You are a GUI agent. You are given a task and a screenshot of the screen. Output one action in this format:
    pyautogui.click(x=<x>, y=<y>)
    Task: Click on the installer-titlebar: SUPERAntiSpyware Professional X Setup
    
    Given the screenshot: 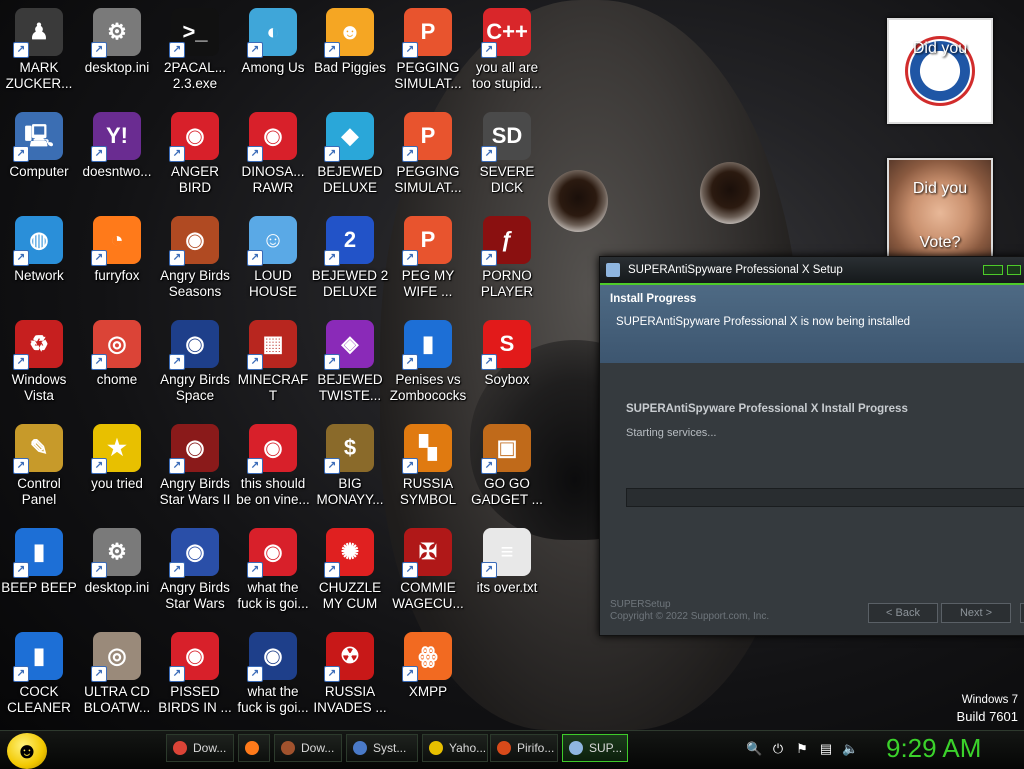 What is the action you would take?
    pyautogui.click(x=812, y=271)
    